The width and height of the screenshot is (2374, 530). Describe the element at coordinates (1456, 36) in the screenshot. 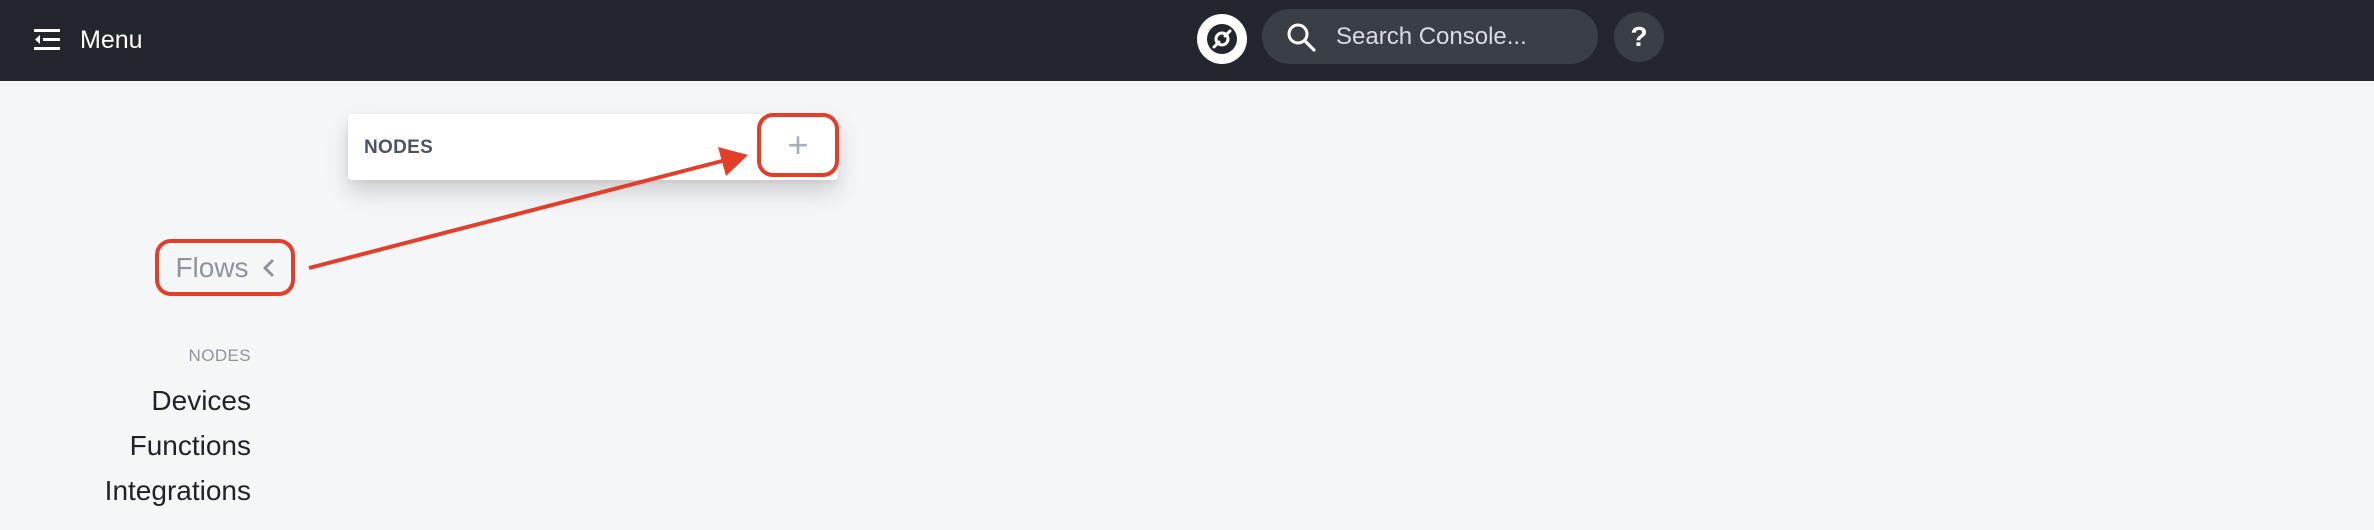

I see `search-input` at that location.